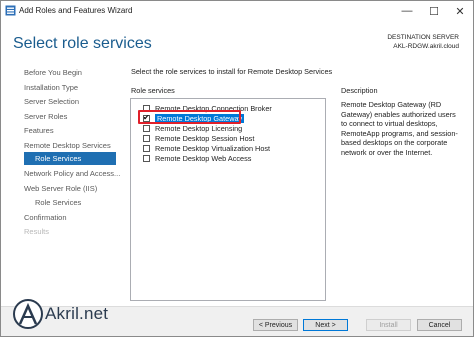  I want to click on install-button: Install, so click(388, 325).